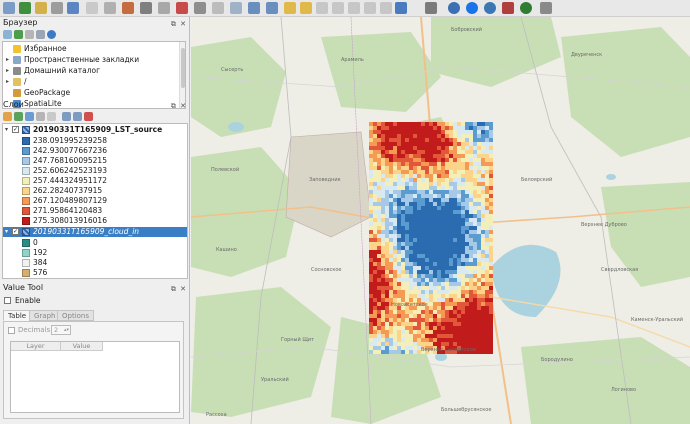  What do you see at coordinates (272, 8) in the screenshot?
I see `redo-icon` at bounding box center [272, 8].